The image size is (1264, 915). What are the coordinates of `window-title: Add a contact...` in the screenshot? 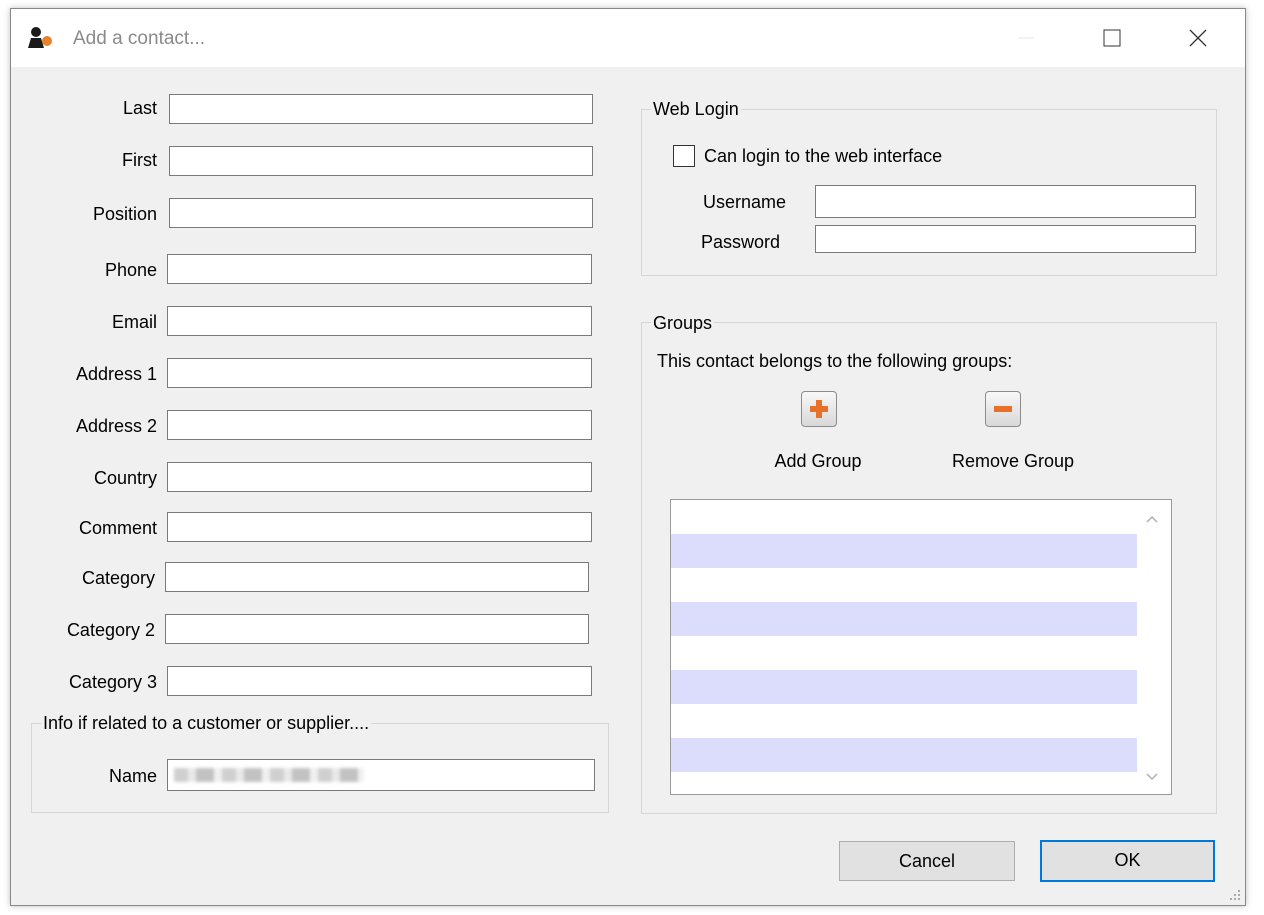 It's located at (139, 38).